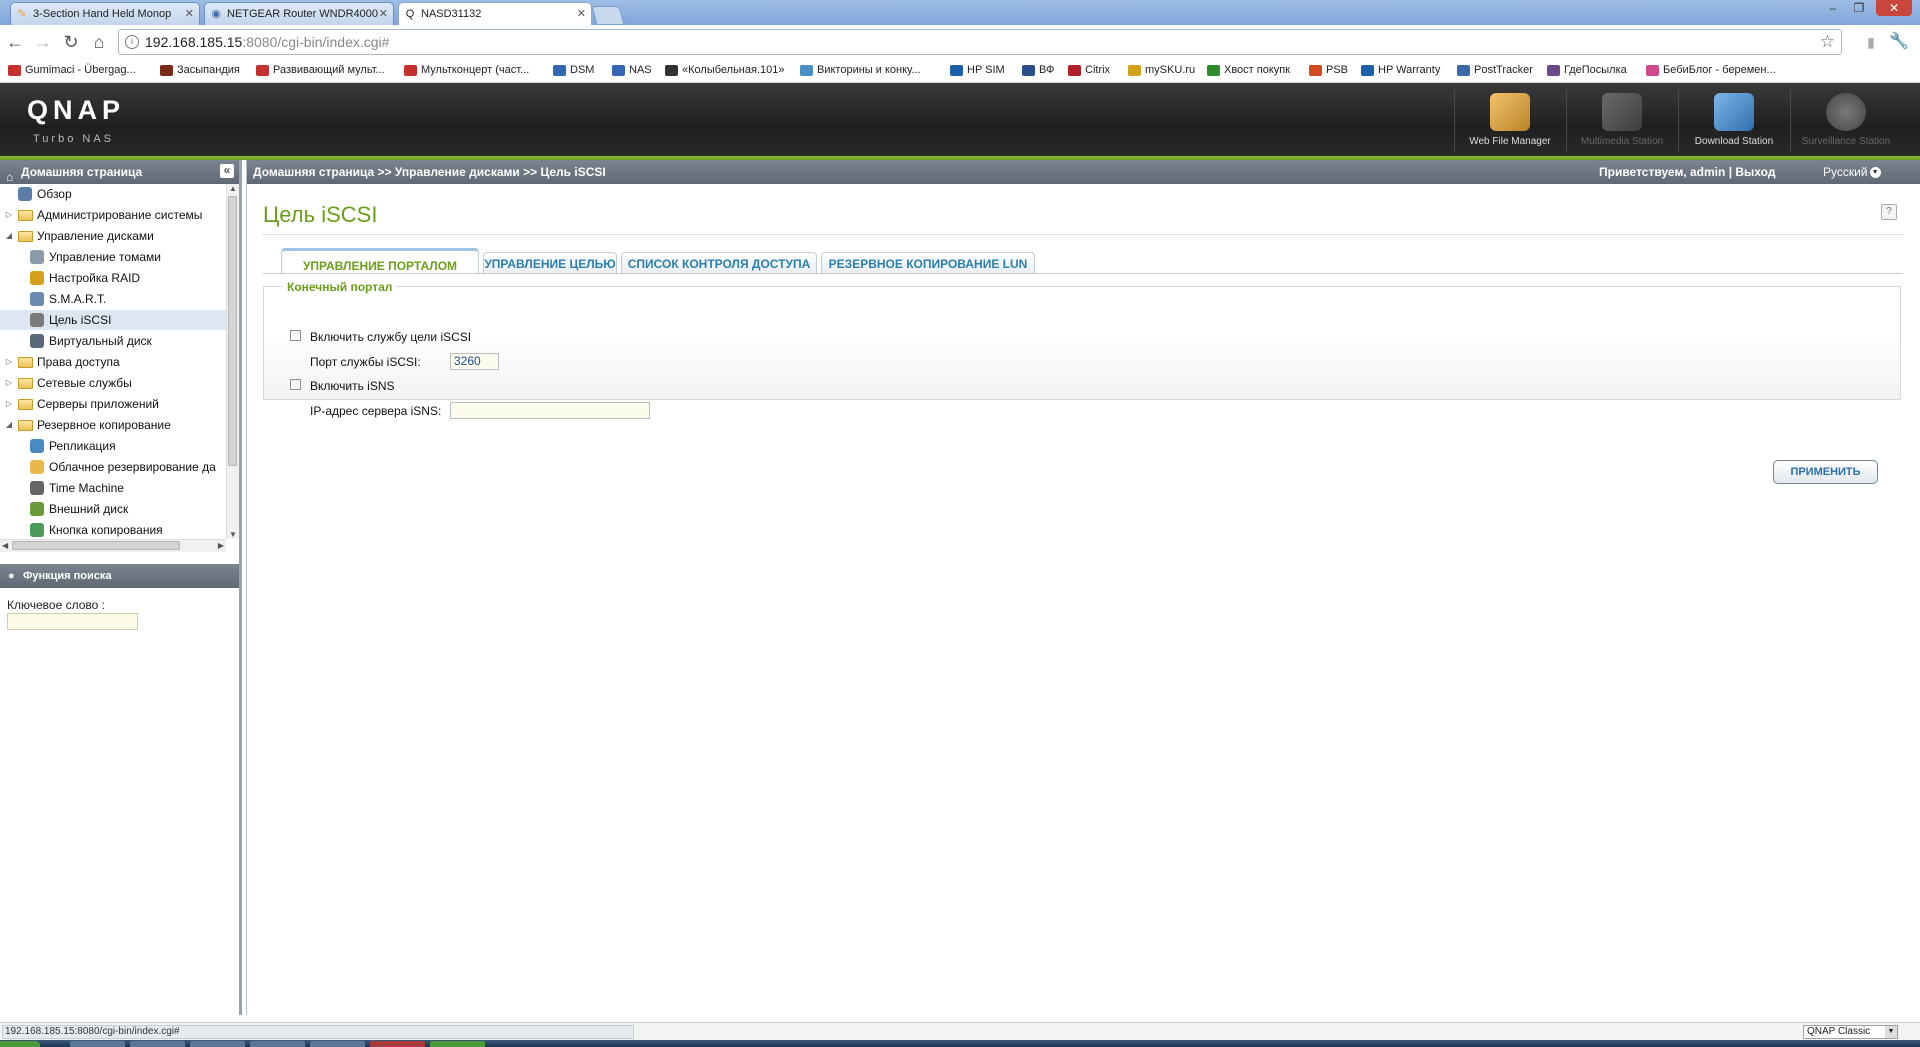 The image size is (1920, 1047). Describe the element at coordinates (1621, 120) in the screenshot. I see `multimedia-station-button: Multimedia Station` at that location.